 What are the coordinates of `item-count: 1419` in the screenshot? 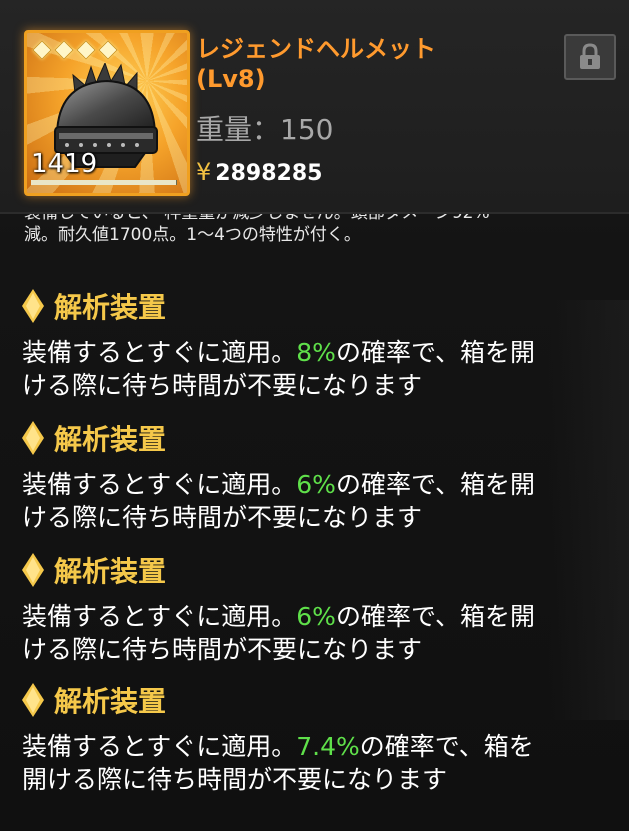 It's located at (64, 164).